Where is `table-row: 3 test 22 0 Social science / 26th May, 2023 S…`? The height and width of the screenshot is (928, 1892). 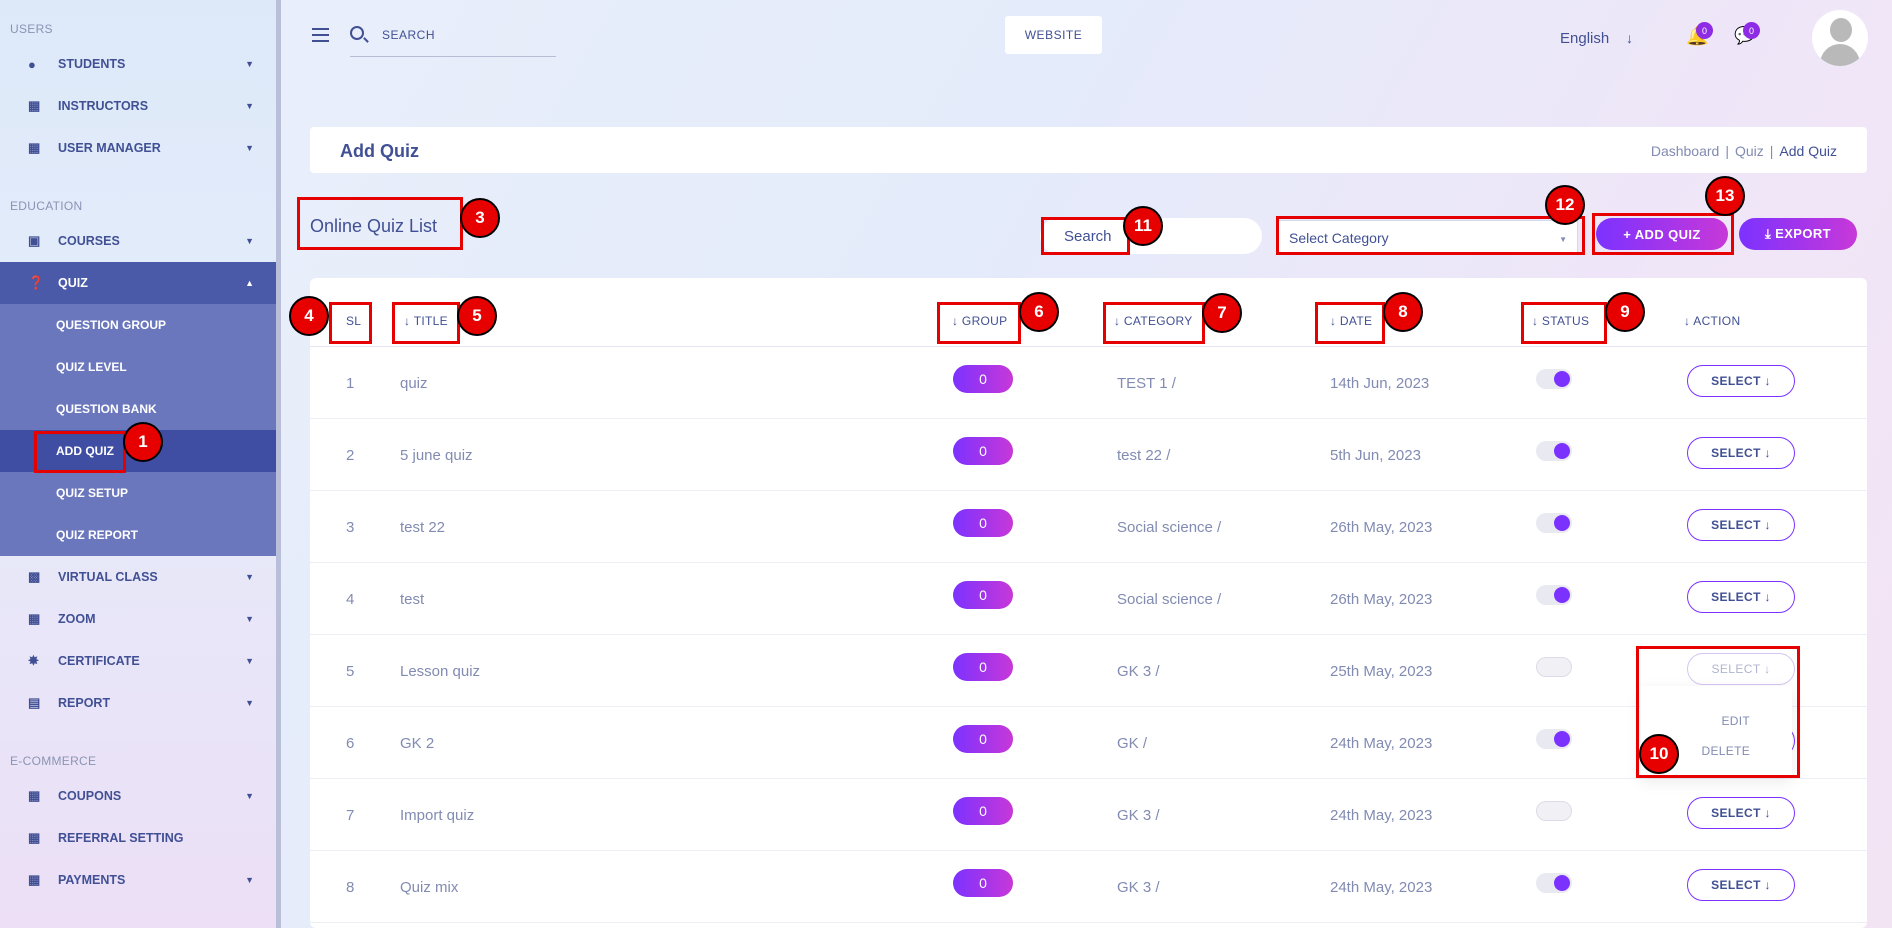 table-row: 3 test 22 0 Social science / 26th May, 2023 S… is located at coordinates (1088, 527).